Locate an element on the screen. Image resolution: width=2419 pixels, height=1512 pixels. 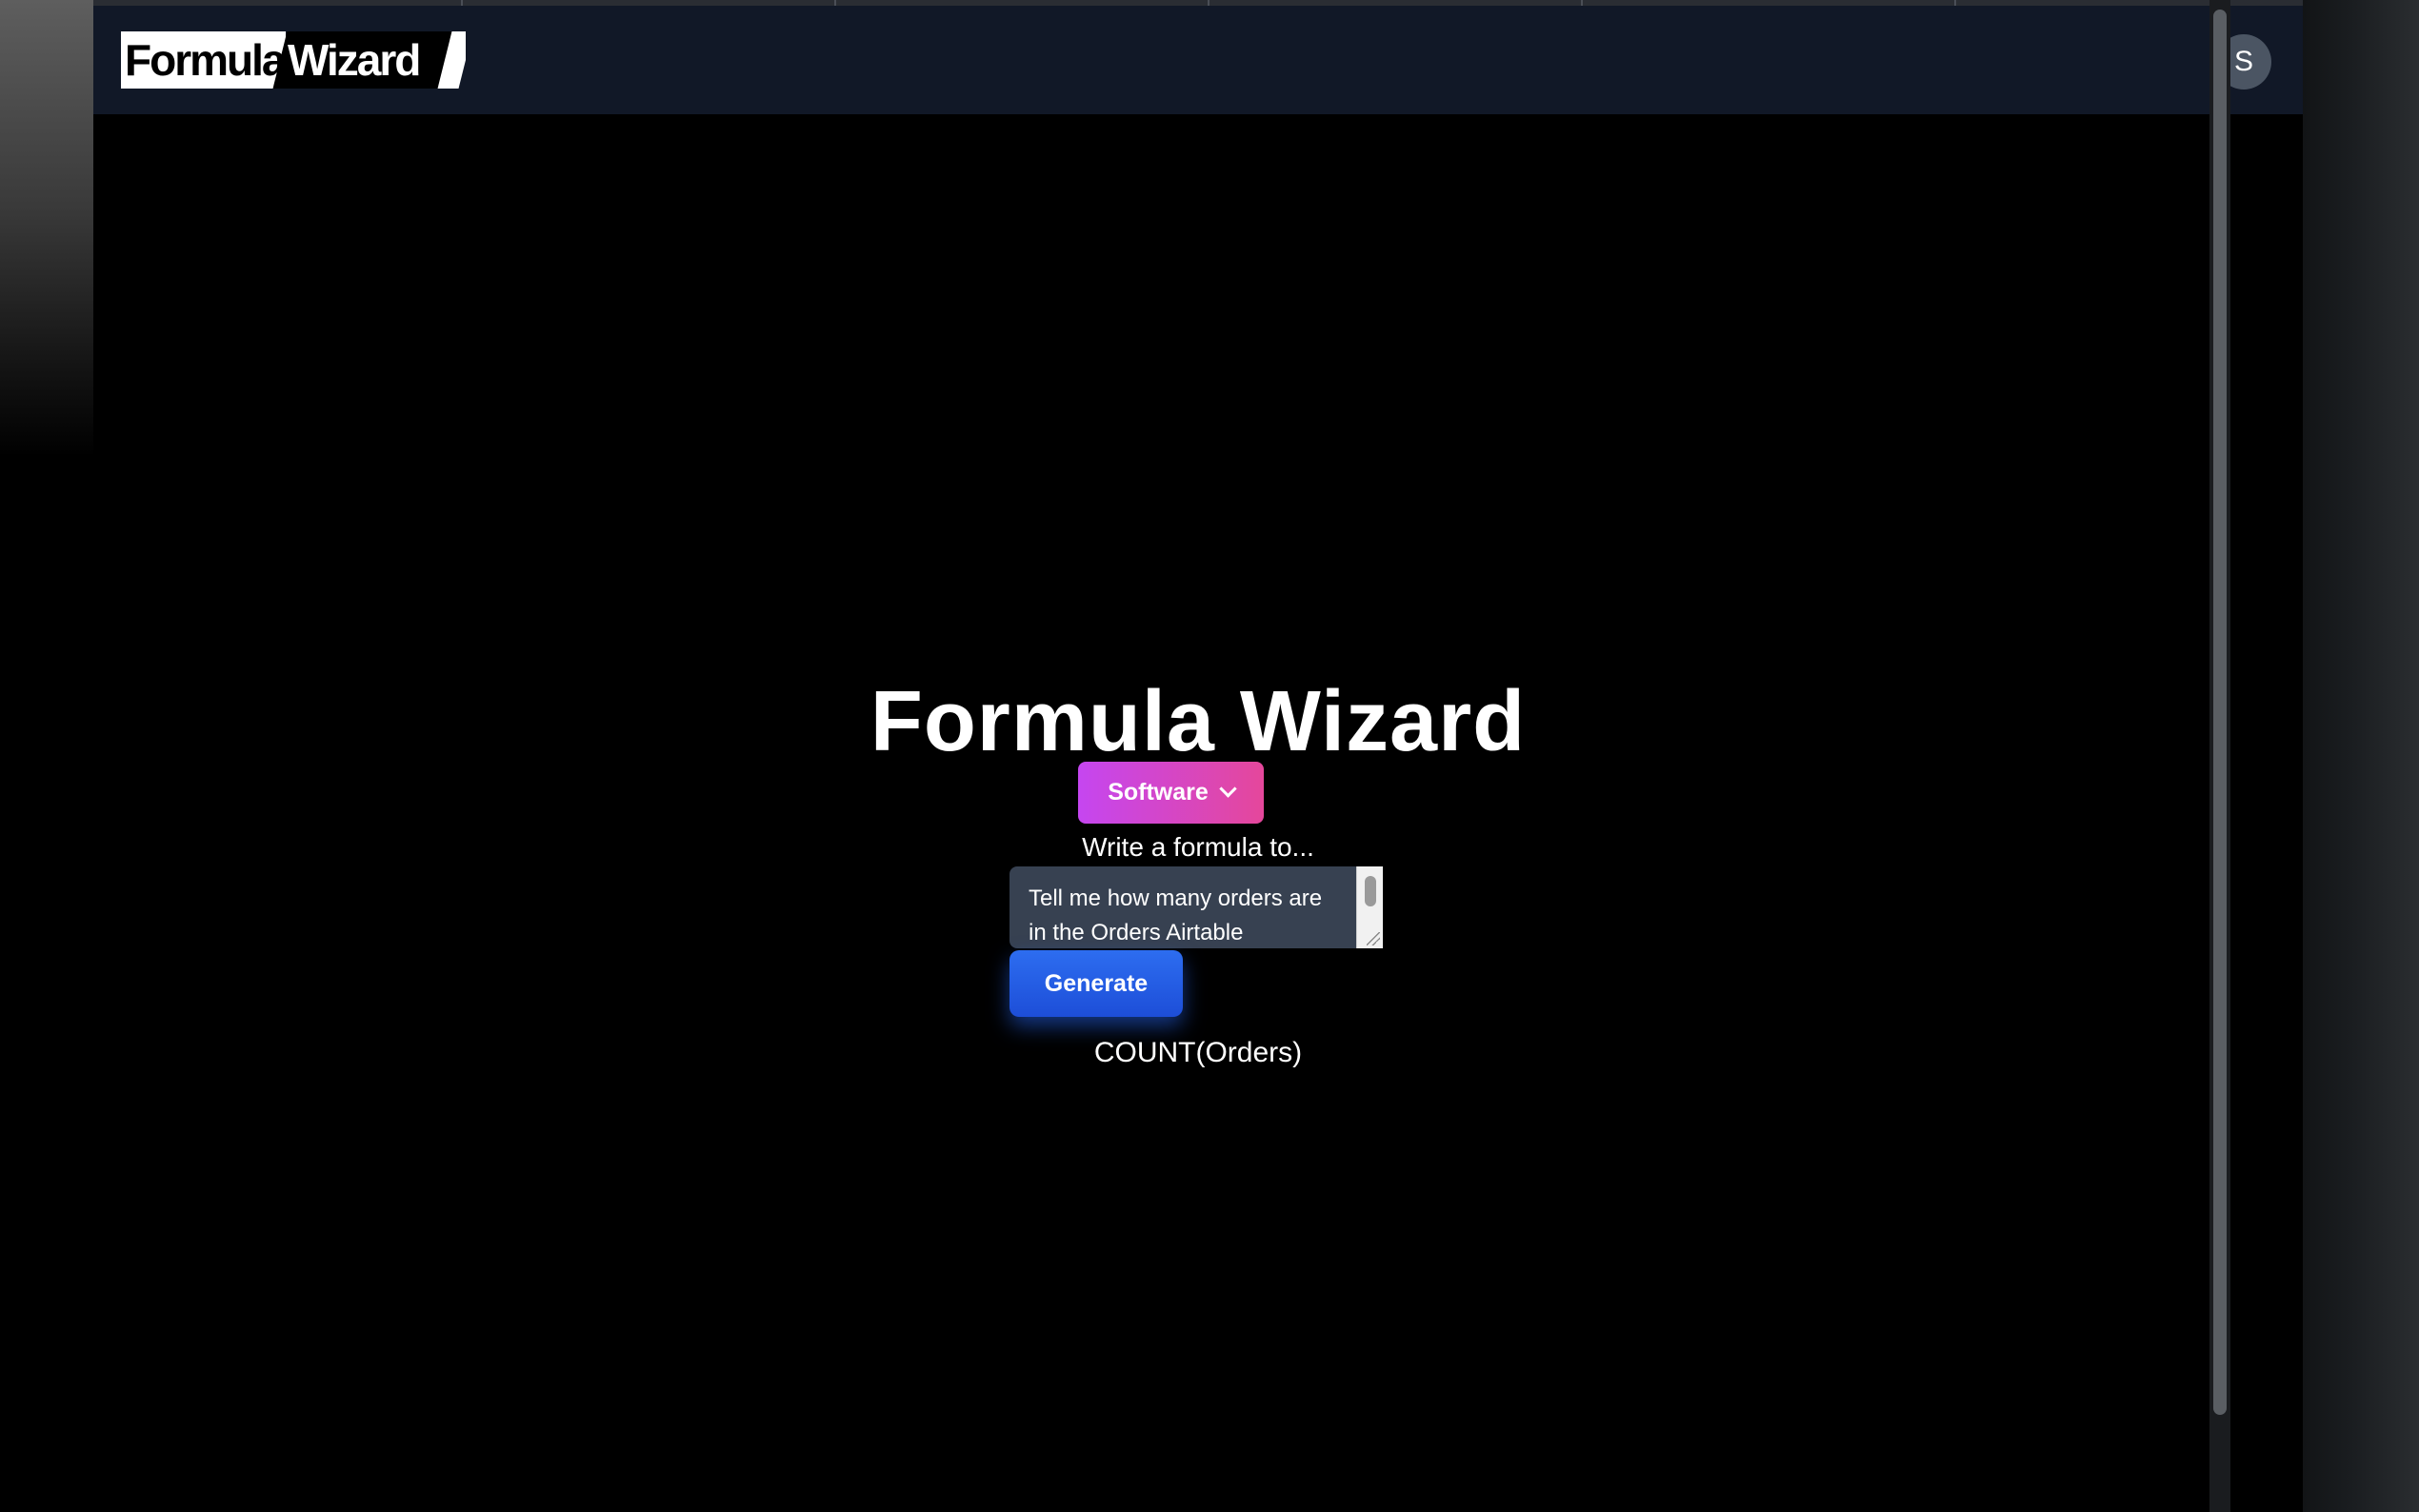
desktop-background-left is located at coordinates (46, 228).